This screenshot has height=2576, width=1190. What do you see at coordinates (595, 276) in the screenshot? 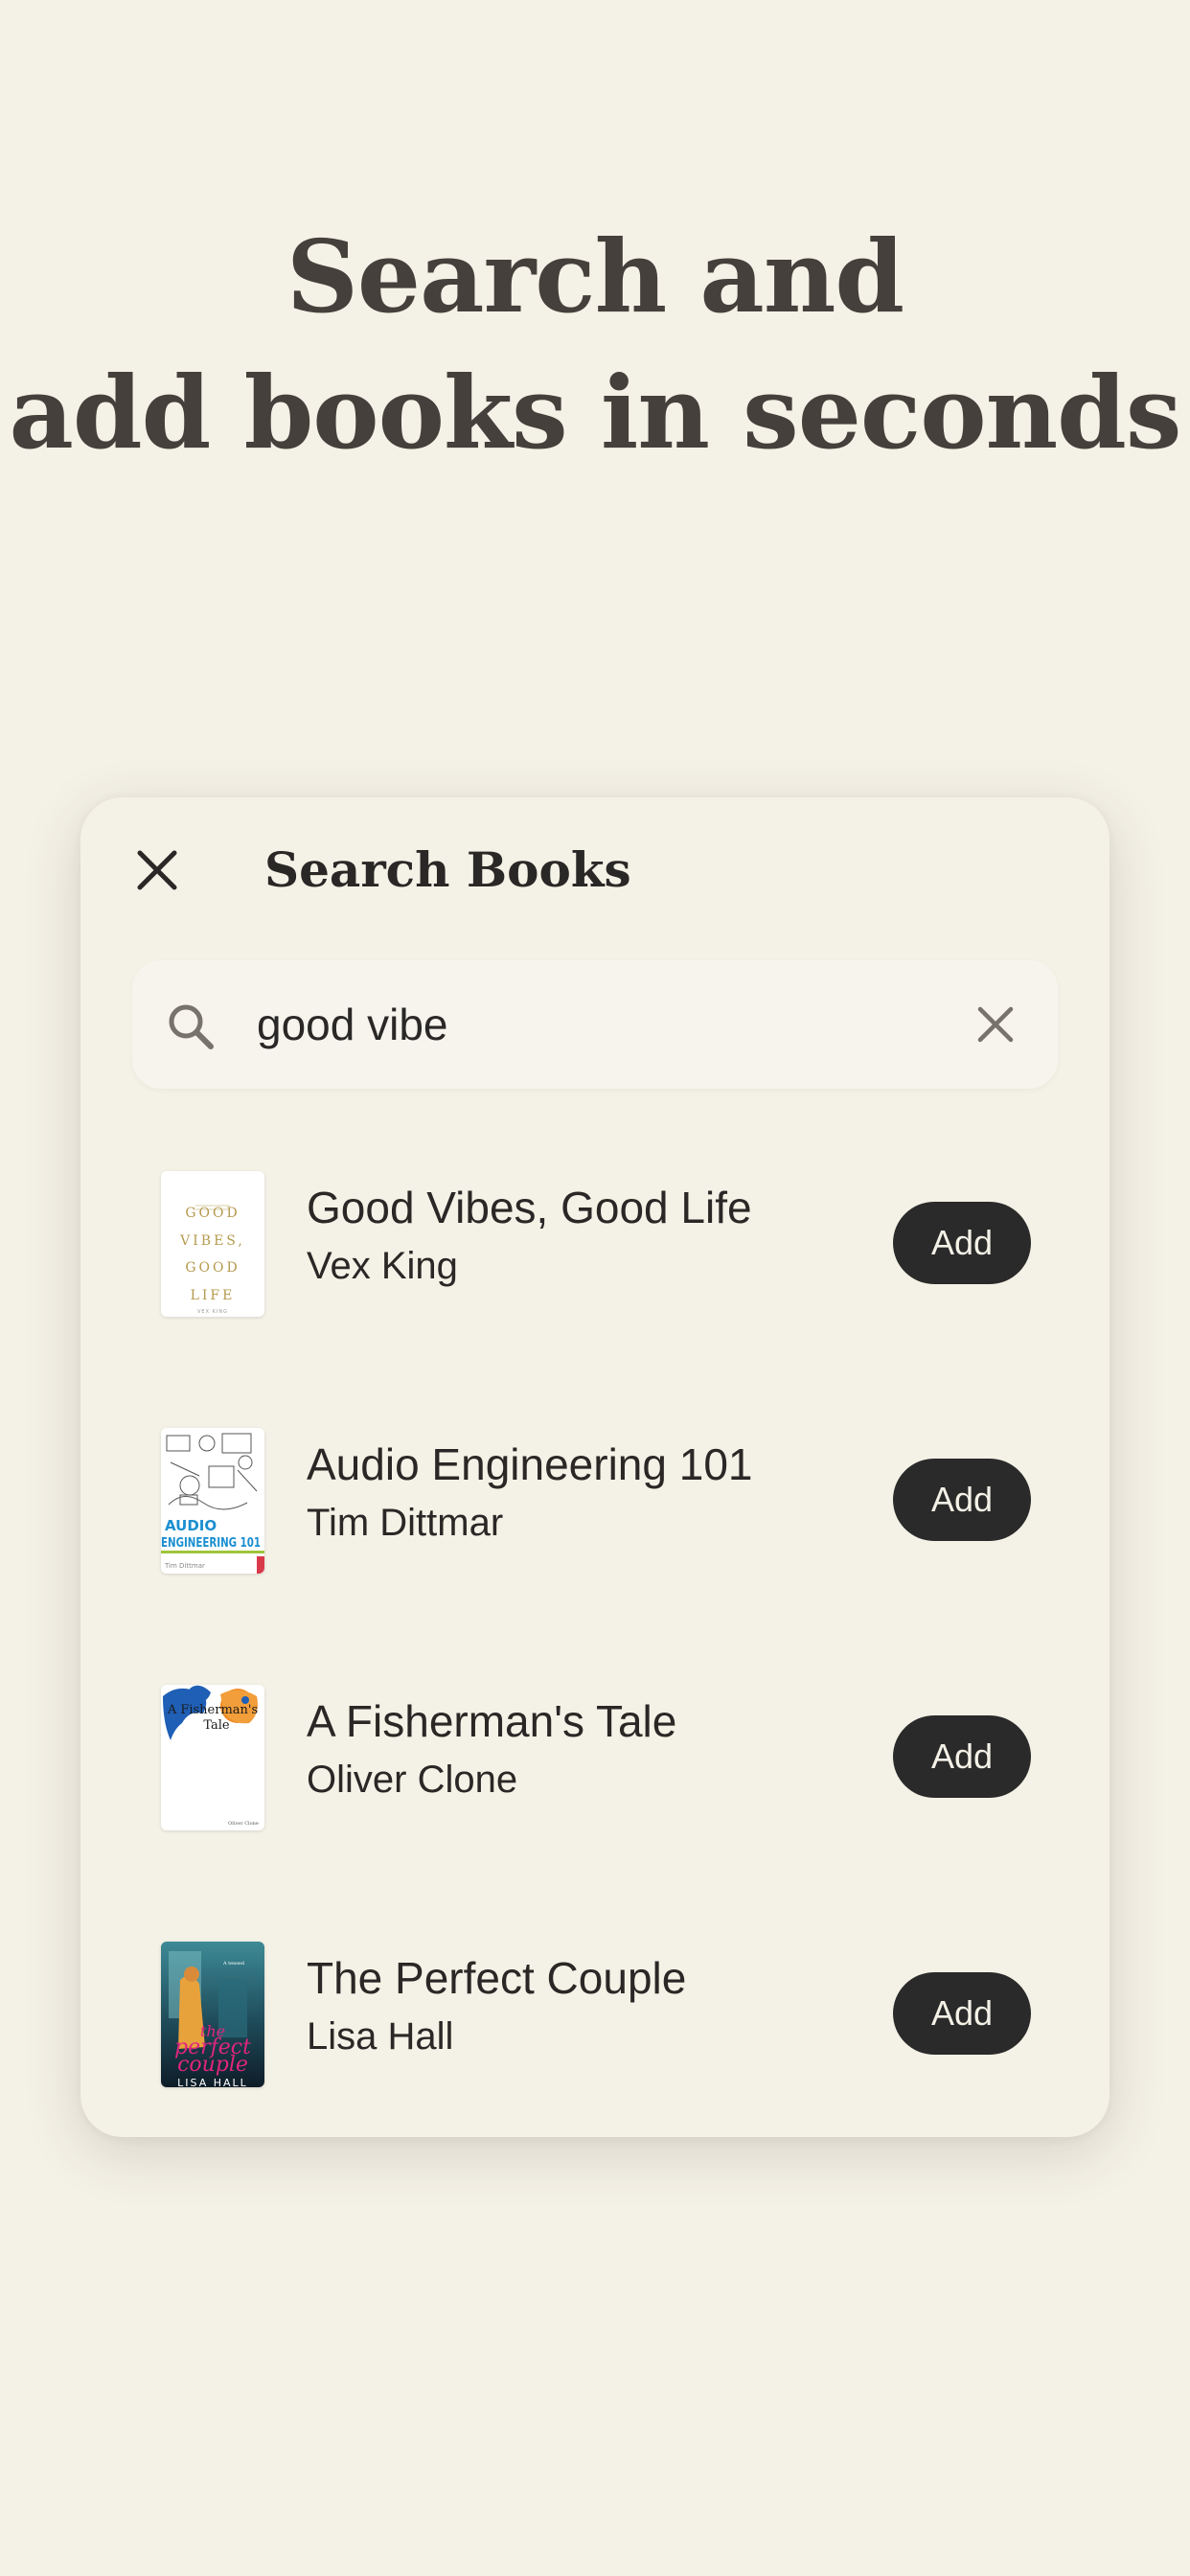
I see `headline-line-1: Search and` at bounding box center [595, 276].